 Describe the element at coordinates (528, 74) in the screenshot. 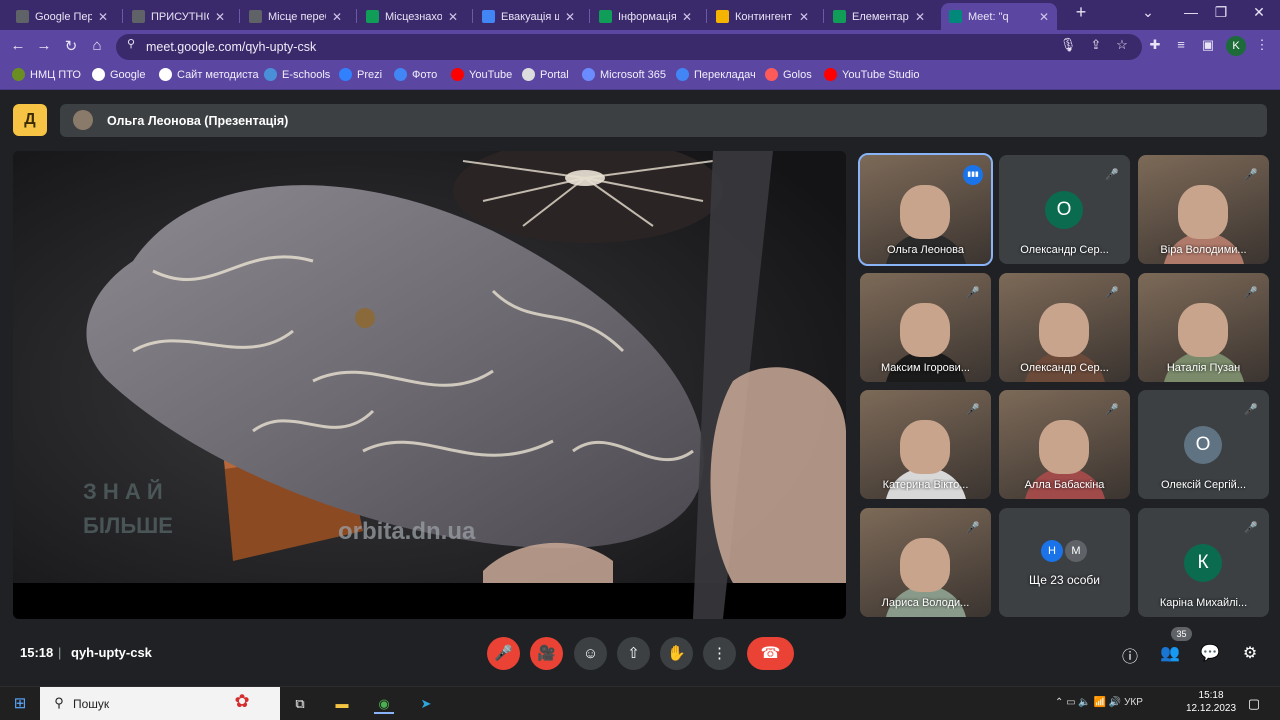

I see `globe-icon` at that location.